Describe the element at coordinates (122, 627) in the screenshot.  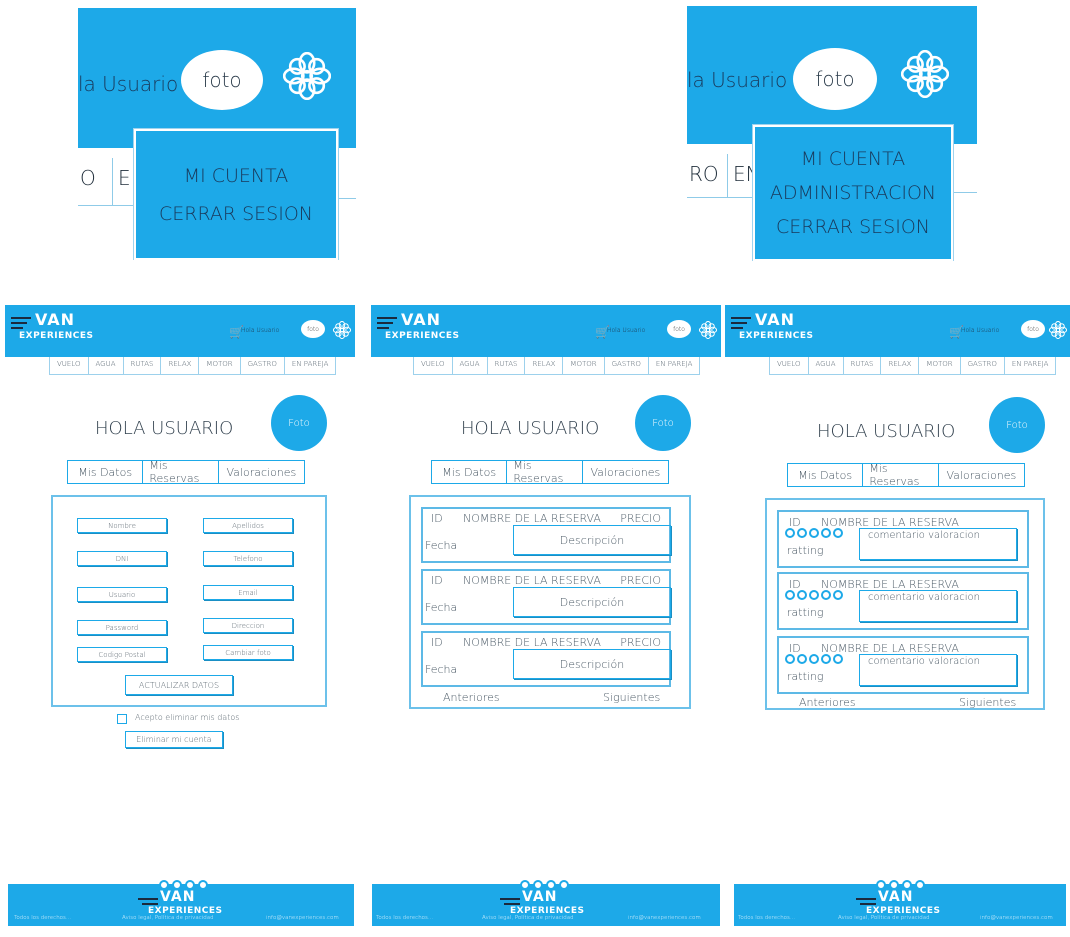
I see `password-field: Password` at that location.